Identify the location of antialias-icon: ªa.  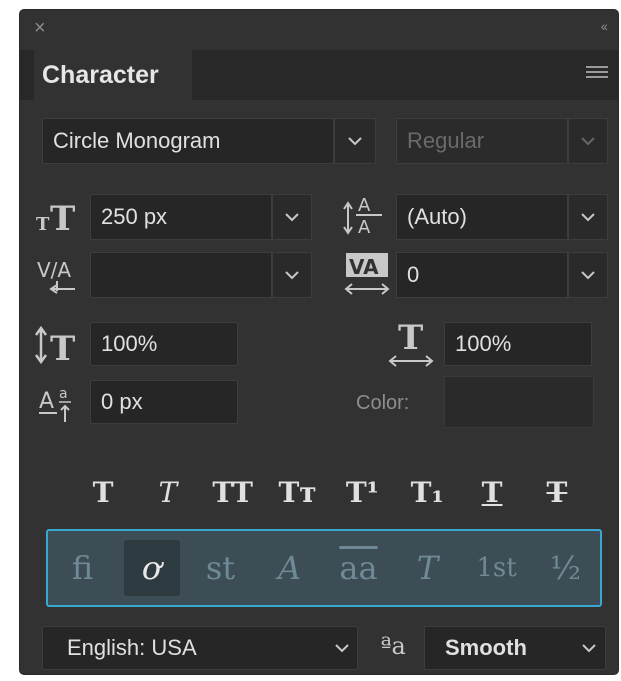
(393, 646).